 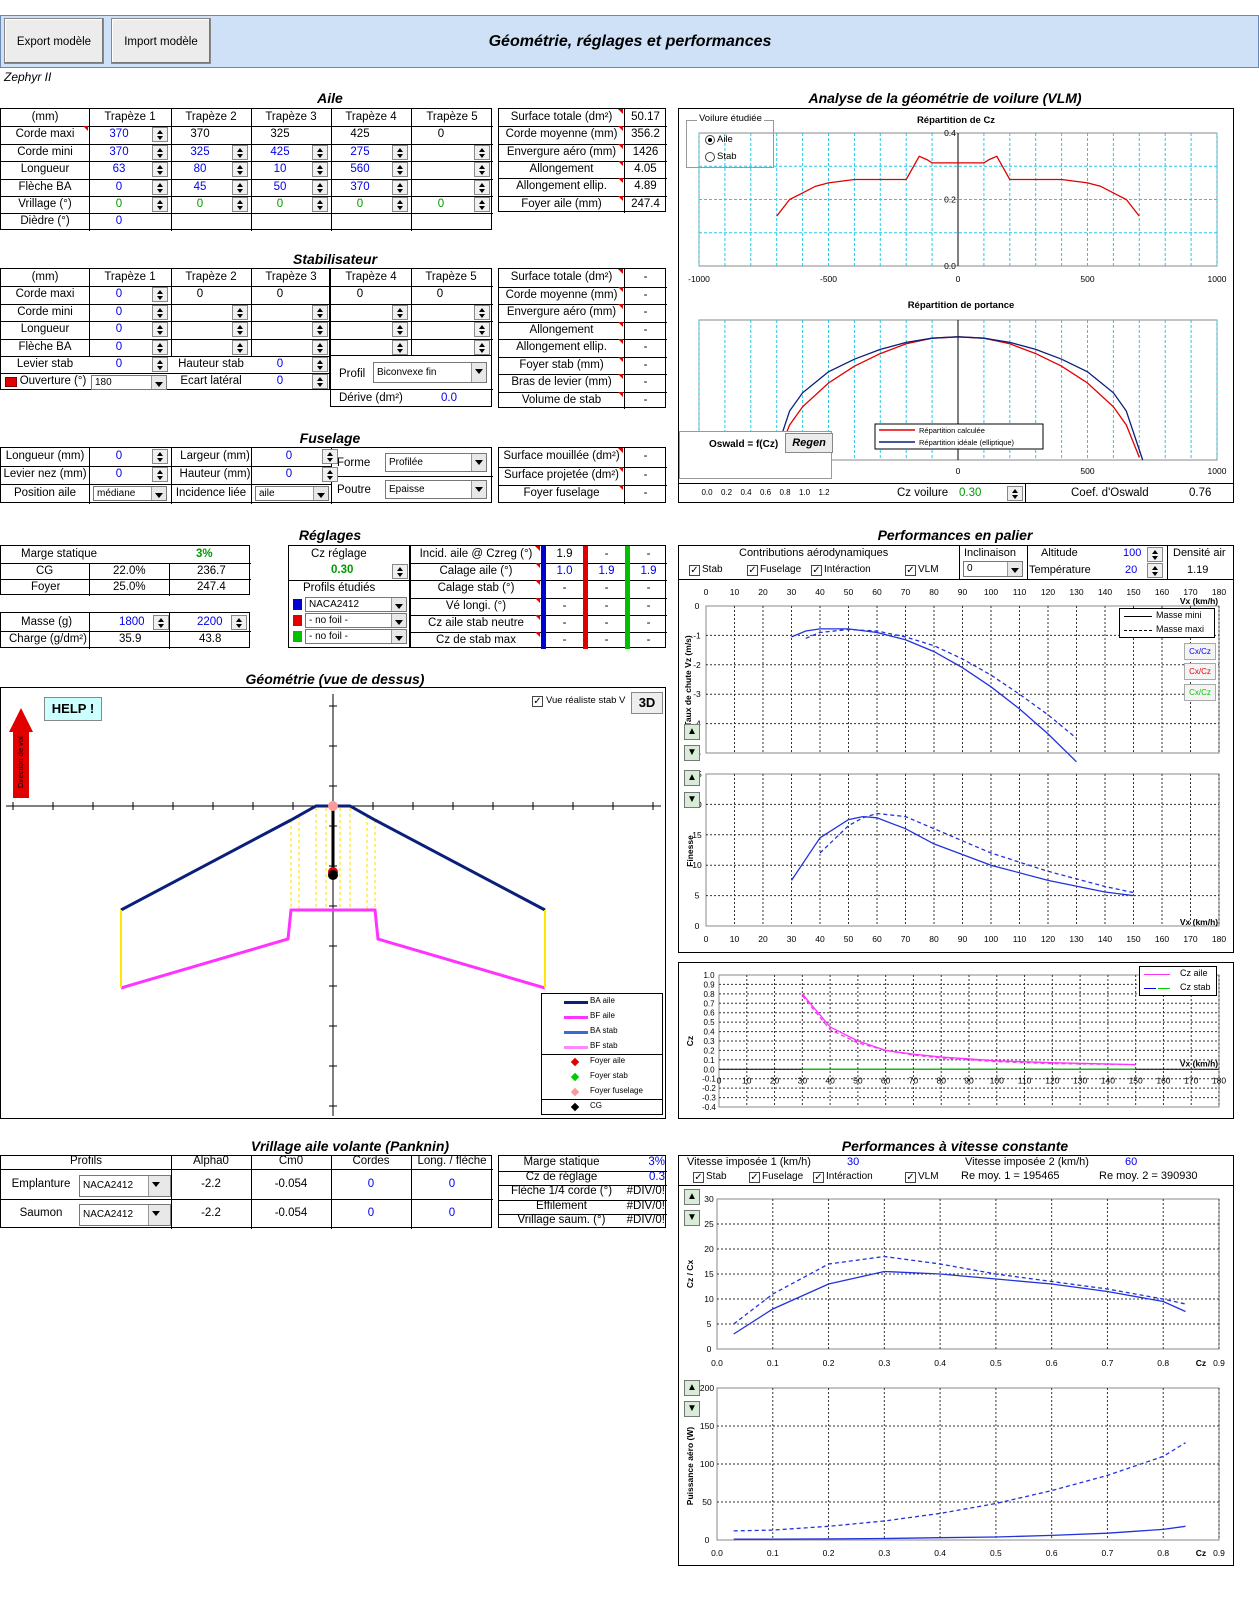 What do you see at coordinates (119, 456) in the screenshot?
I see `fuselage-input: 0` at bounding box center [119, 456].